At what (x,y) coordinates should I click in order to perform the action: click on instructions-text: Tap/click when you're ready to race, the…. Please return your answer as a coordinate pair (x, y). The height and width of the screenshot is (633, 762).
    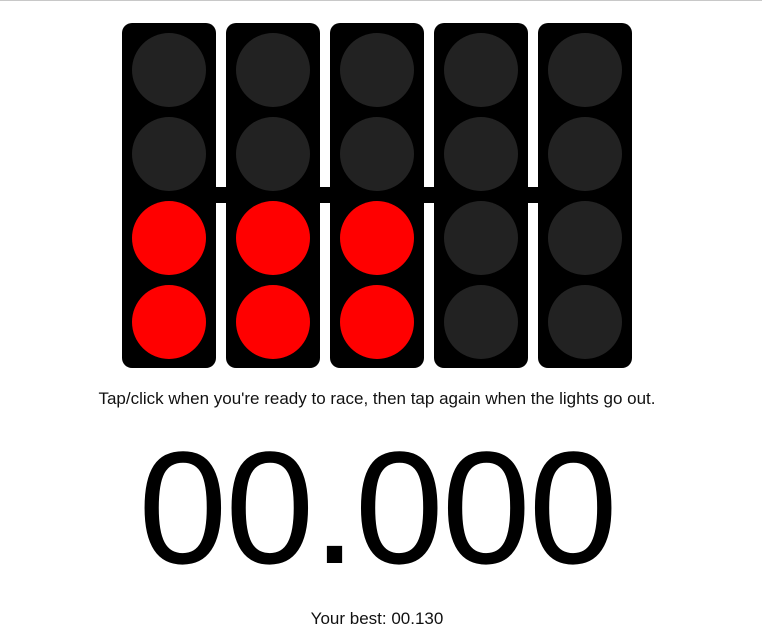
    Looking at the image, I should click on (377, 398).